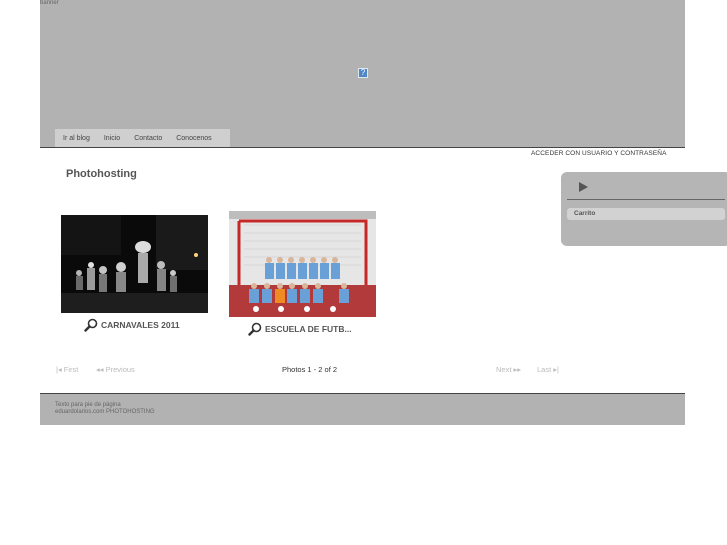 The image size is (727, 545). What do you see at coordinates (193, 138) in the screenshot?
I see `nav-item-conocenos: Conocenos` at bounding box center [193, 138].